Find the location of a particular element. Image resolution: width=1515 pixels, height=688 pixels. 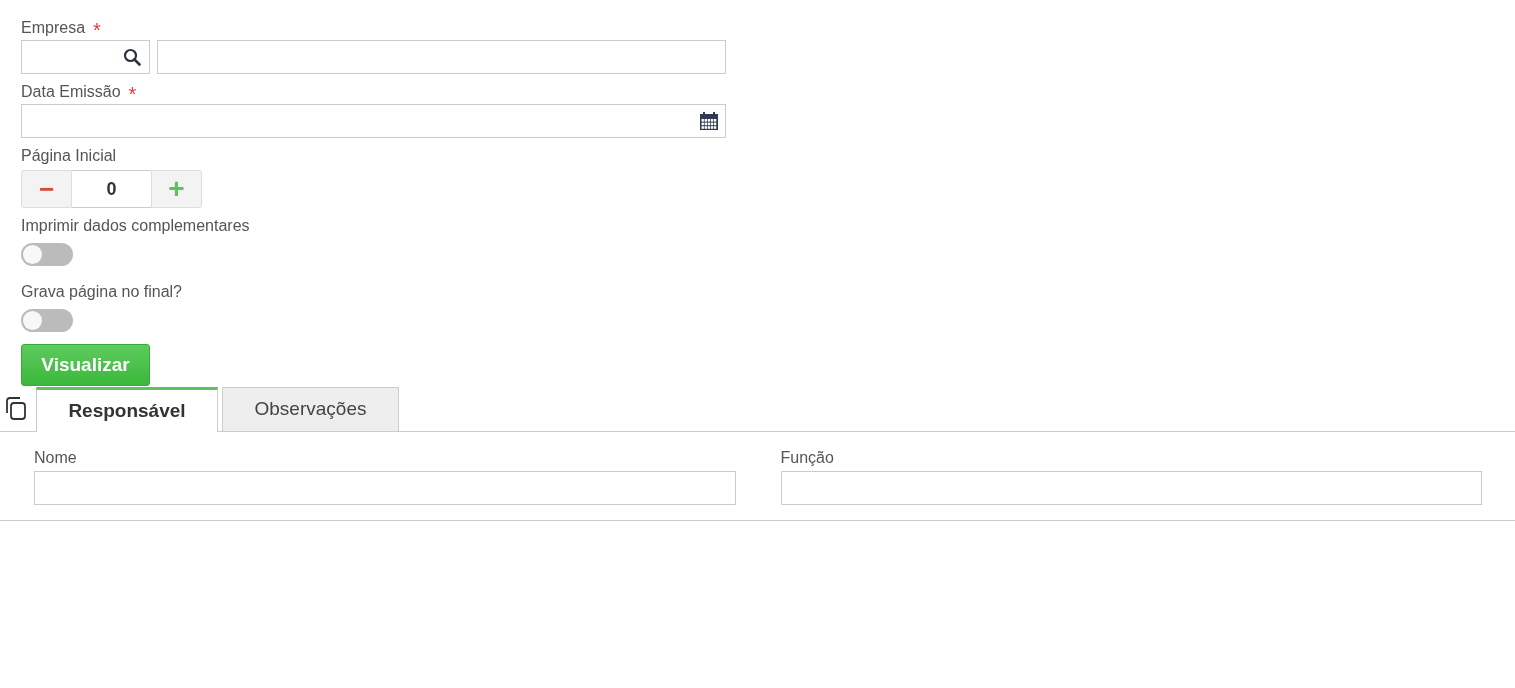

number-field: 0 is located at coordinates (111, 189).